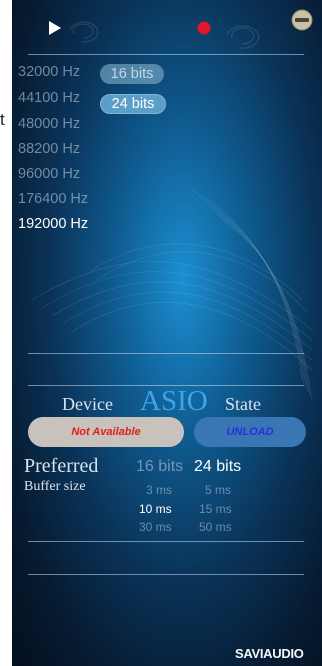 The image size is (322, 666). What do you see at coordinates (302, 20) in the screenshot?
I see `minimize-icon` at bounding box center [302, 20].